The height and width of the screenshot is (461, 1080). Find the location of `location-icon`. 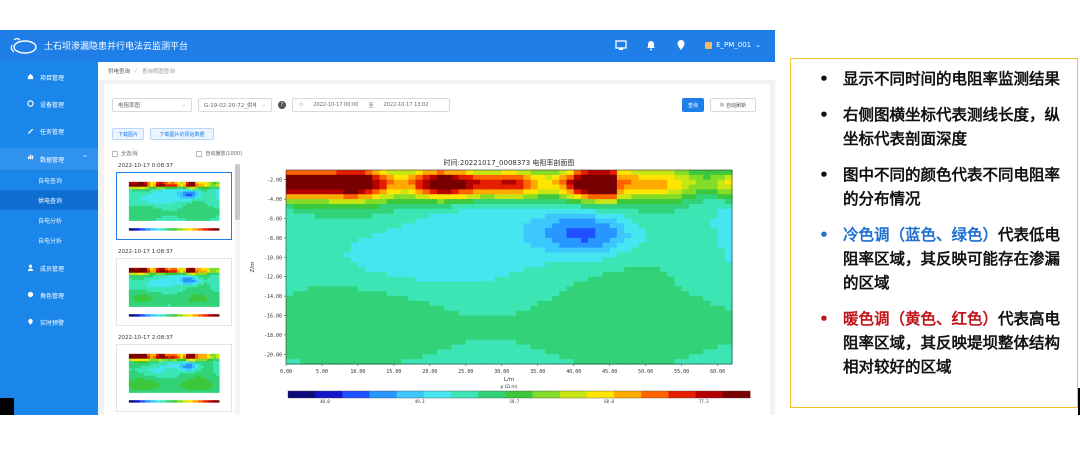

location-icon is located at coordinates (681, 45).